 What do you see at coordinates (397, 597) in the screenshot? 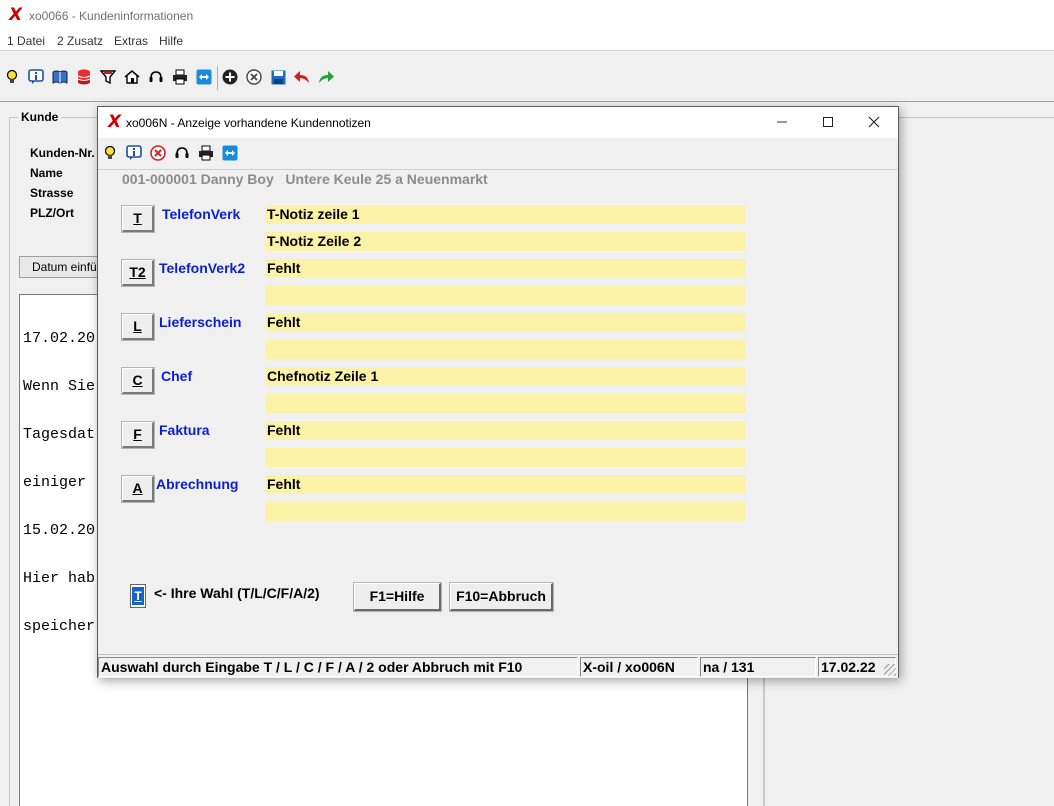
I see `help-button: F1=Hilfe` at bounding box center [397, 597].